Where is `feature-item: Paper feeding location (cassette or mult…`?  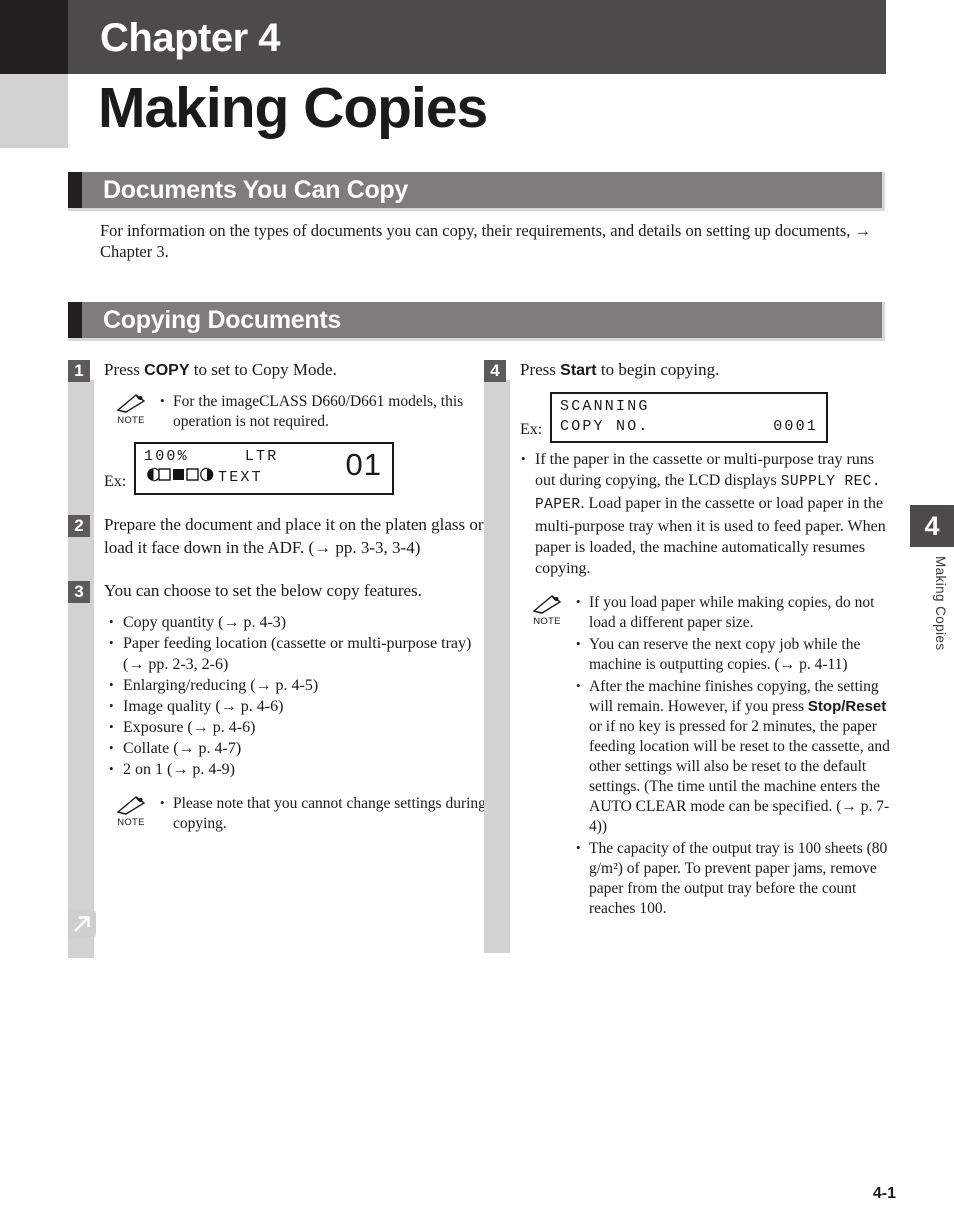
feature-item: Paper feeding location (cassette or mult… is located at coordinates (298, 653).